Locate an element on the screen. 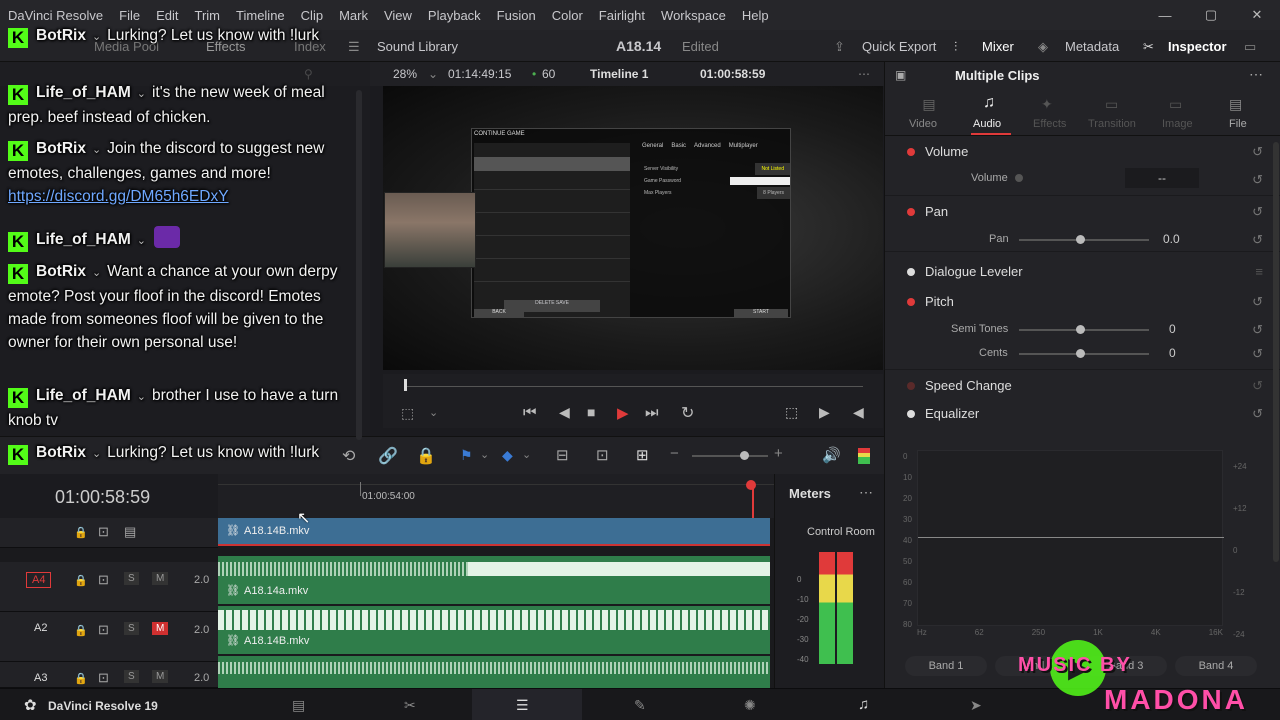 This screenshot has height=720, width=1280. stop-icon: ■ is located at coordinates (591, 412).